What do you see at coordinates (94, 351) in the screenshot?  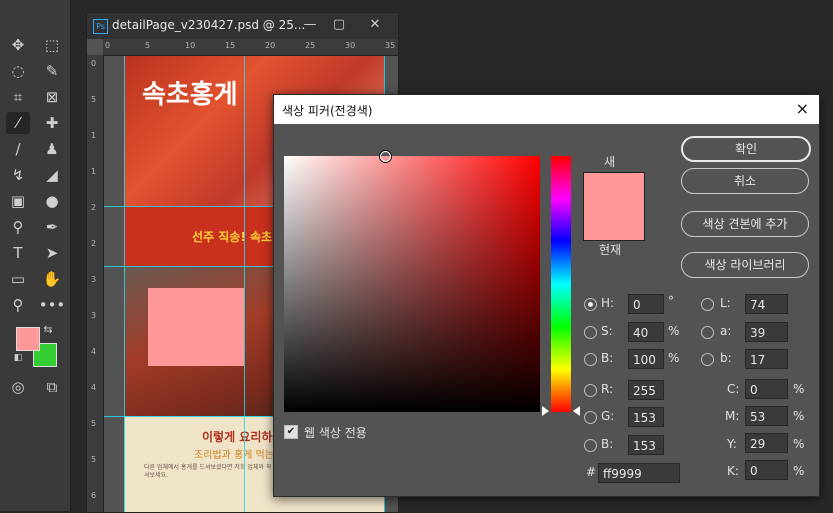 I see `ruler-tick: 4` at bounding box center [94, 351].